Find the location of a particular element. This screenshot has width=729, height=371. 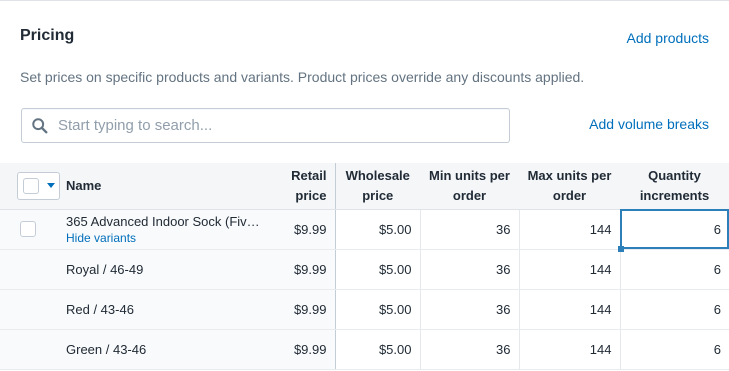

bulk-select-header is located at coordinates (30, 186).